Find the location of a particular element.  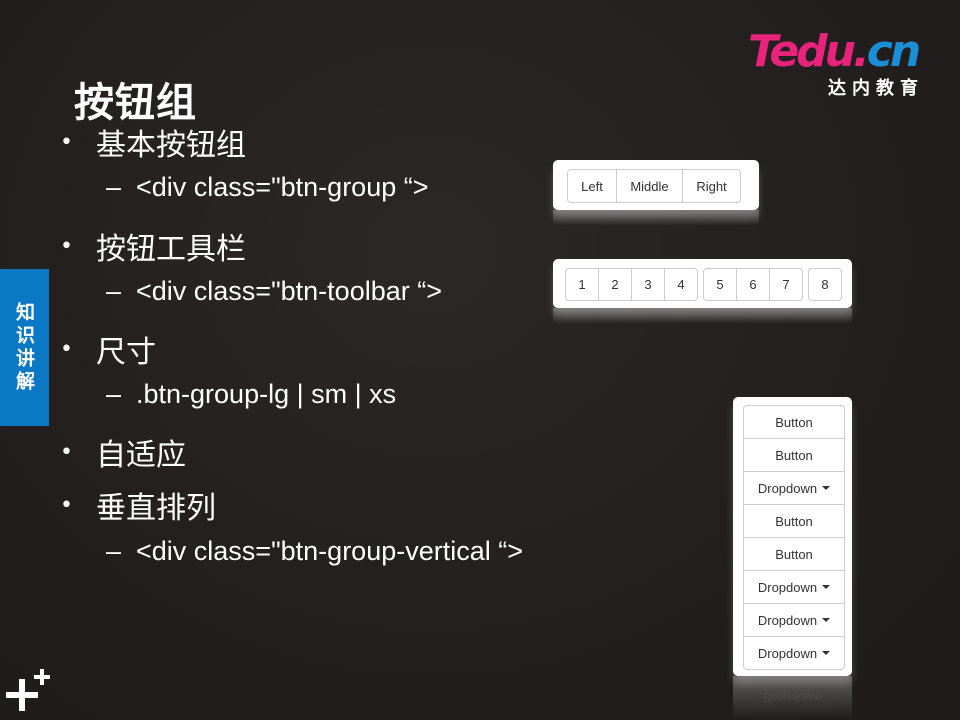

bullet-item: • 按钮工具栏 is located at coordinates (153, 246).